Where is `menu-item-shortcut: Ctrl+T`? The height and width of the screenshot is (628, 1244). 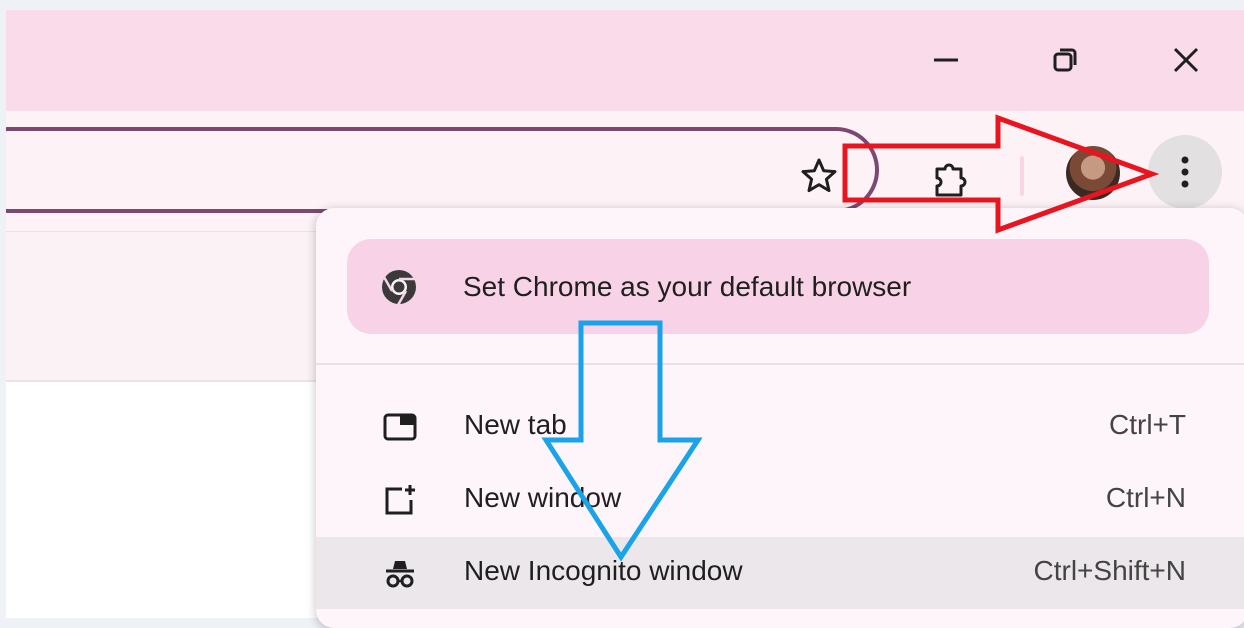
menu-item-shortcut: Ctrl+T is located at coordinates (1147, 424).